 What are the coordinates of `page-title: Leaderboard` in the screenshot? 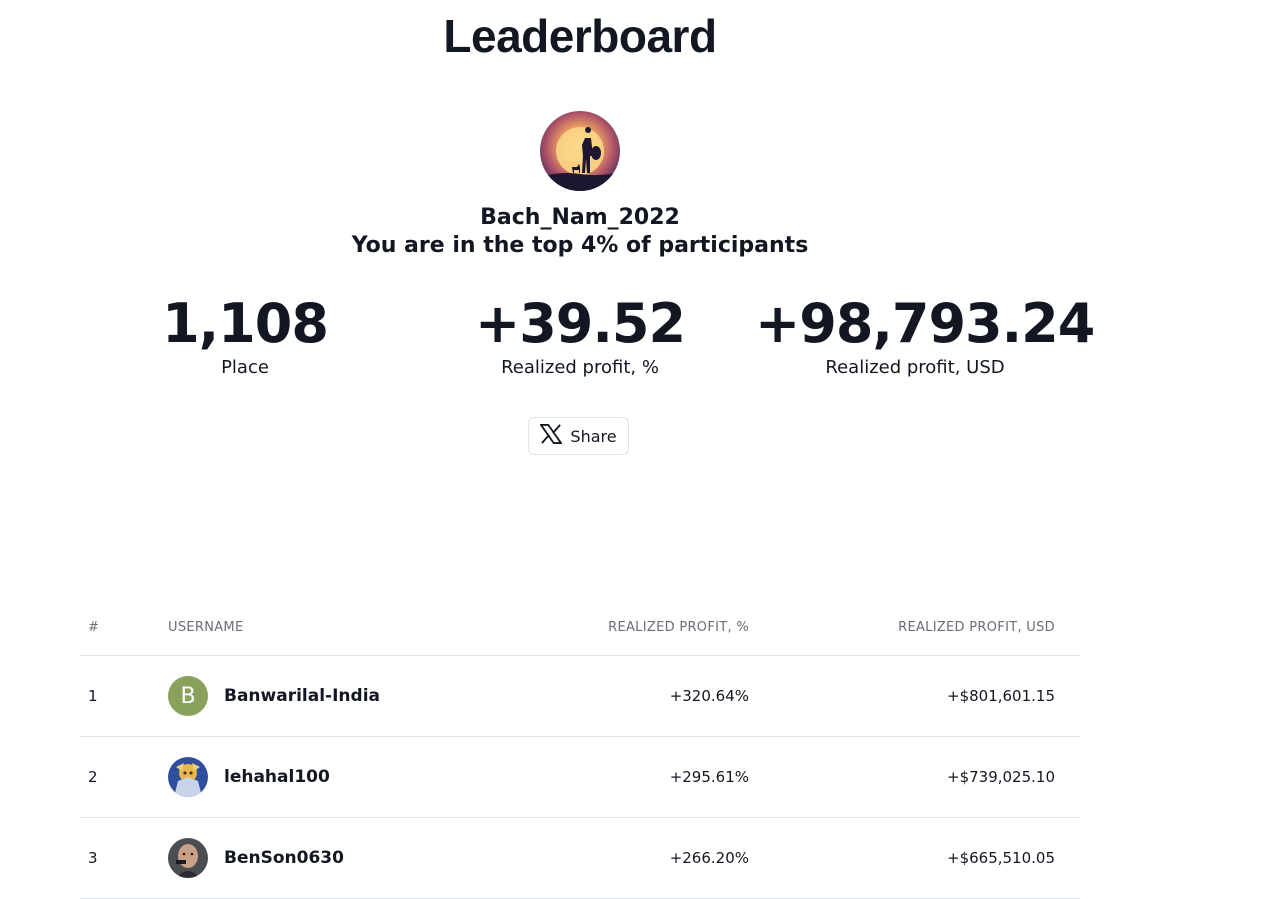 It's located at (580, 36).